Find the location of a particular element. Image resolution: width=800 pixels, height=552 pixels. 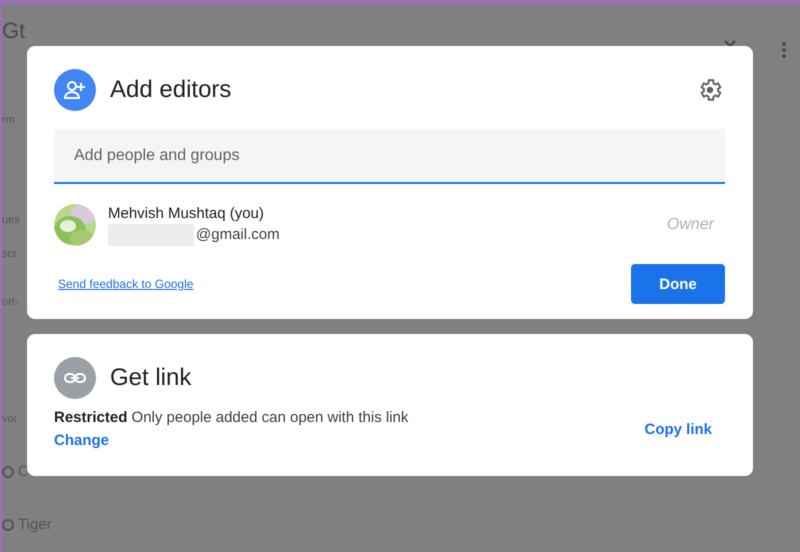

feedback-link: Send feedback to Google is located at coordinates (126, 284).